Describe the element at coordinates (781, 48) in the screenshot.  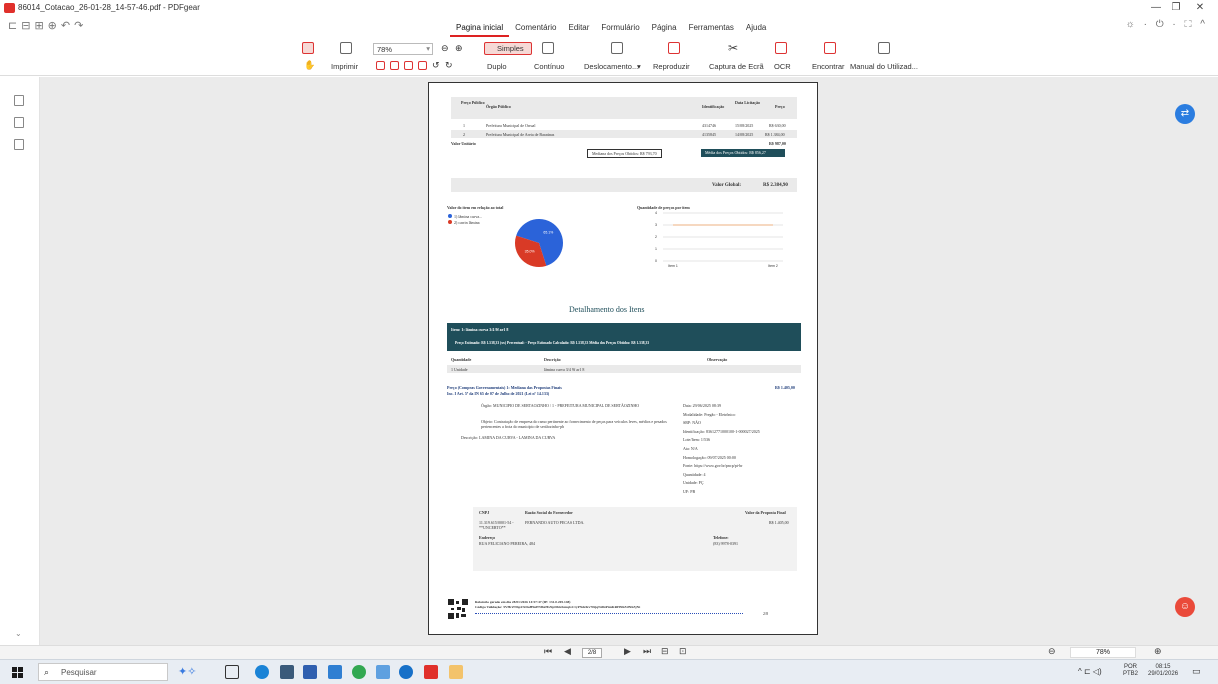
I see `ocr-icon` at that location.